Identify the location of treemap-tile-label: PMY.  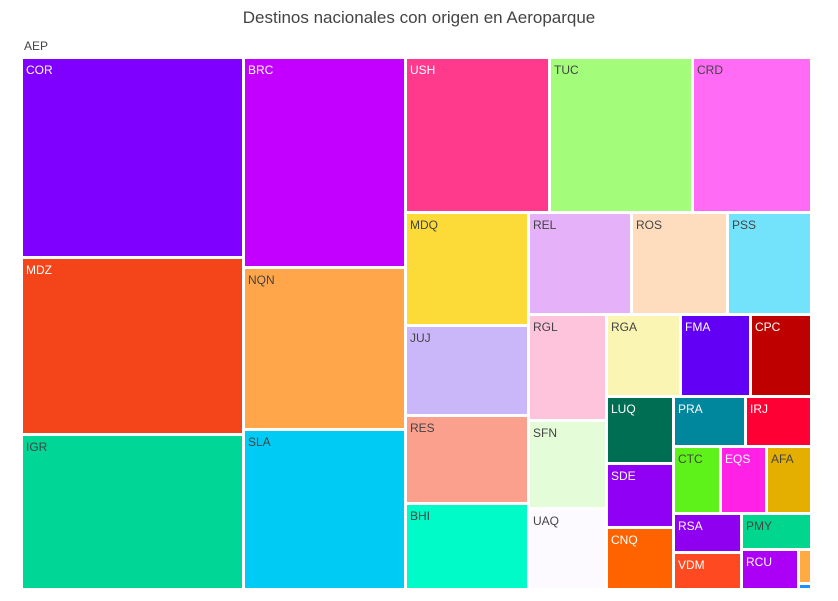
(759, 526).